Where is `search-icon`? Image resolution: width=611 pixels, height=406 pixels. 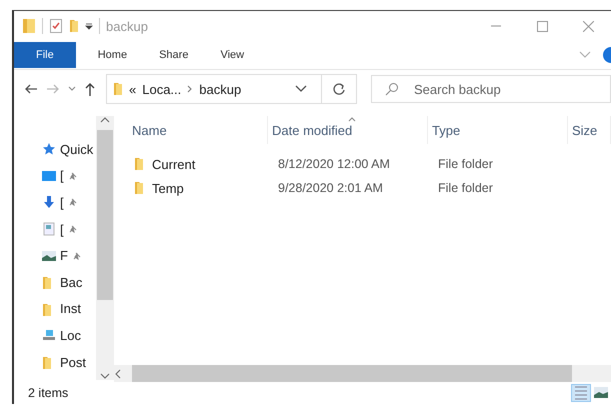 search-icon is located at coordinates (392, 89).